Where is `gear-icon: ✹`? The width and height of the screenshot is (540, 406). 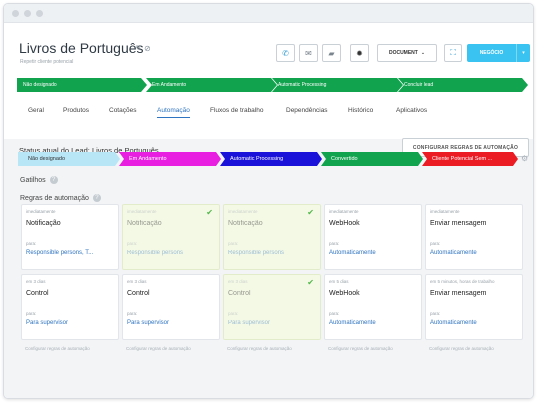
gear-icon: ✹ is located at coordinates (359, 53).